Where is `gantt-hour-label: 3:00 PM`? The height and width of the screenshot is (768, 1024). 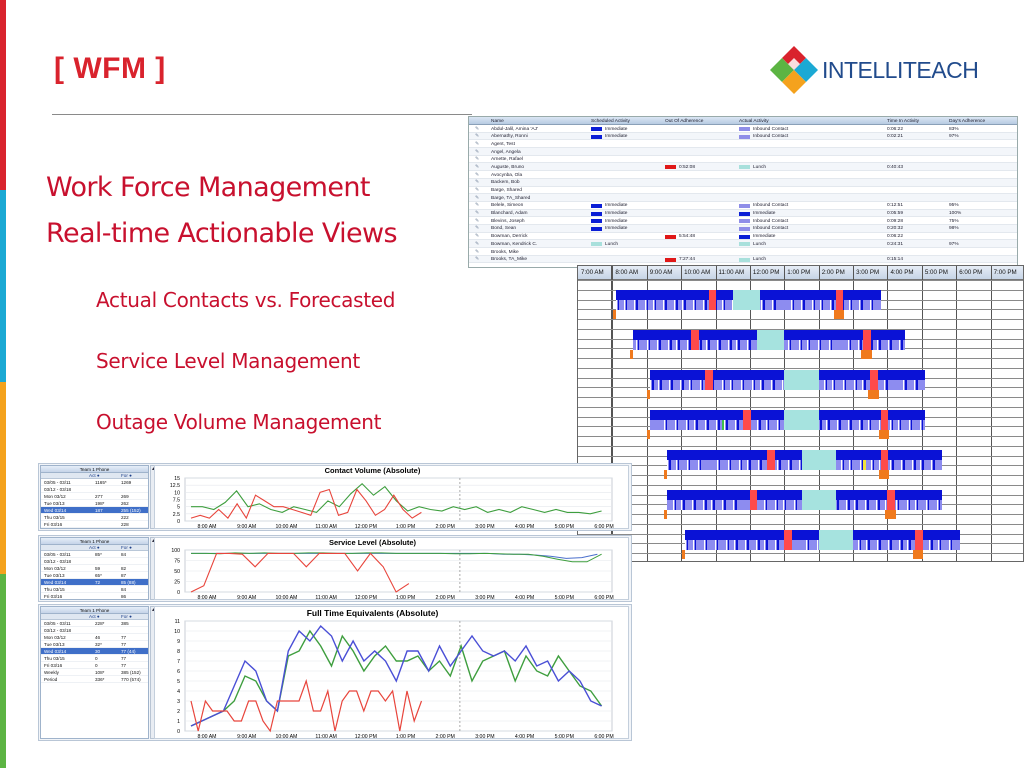
gantt-hour-label: 3:00 PM is located at coordinates (868, 272).